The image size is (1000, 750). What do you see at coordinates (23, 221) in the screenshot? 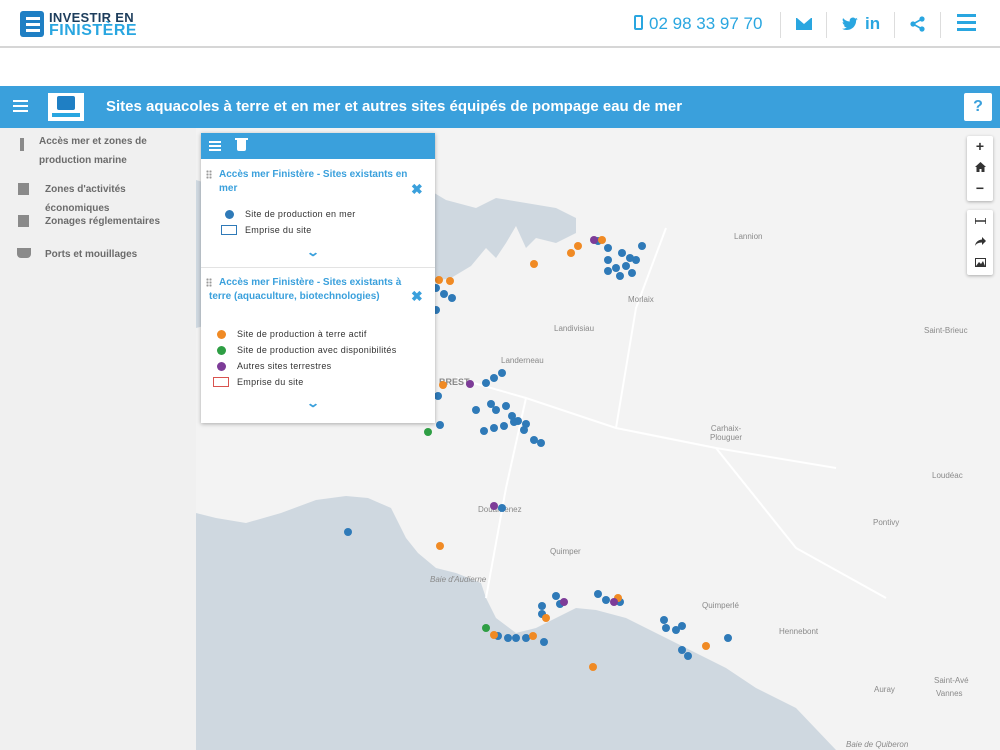
I see `book-icon` at bounding box center [23, 221].